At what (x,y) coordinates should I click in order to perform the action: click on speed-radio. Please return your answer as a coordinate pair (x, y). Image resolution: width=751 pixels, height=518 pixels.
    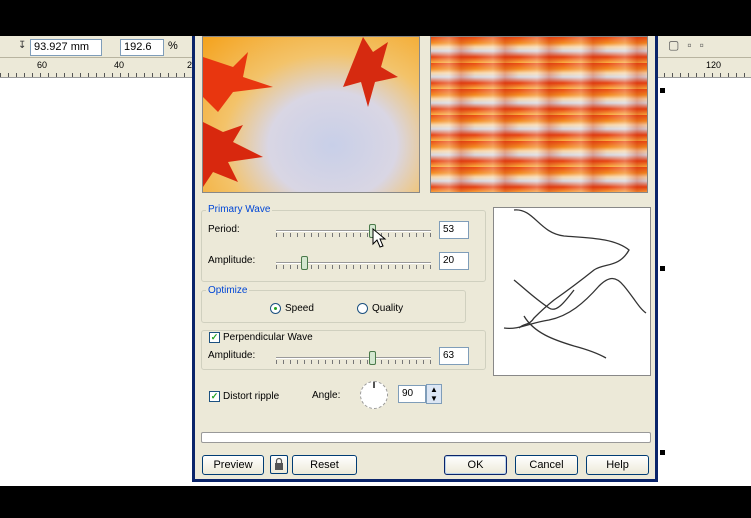
    Looking at the image, I should click on (275, 308).